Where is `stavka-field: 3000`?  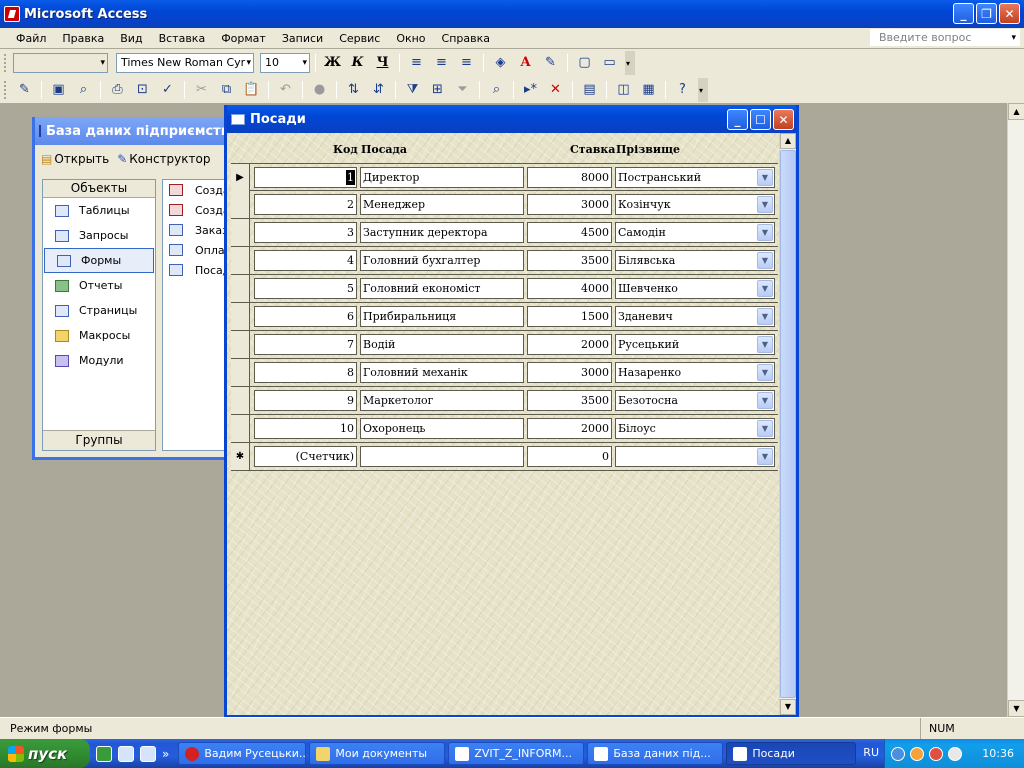 stavka-field: 3000 is located at coordinates (569, 204).